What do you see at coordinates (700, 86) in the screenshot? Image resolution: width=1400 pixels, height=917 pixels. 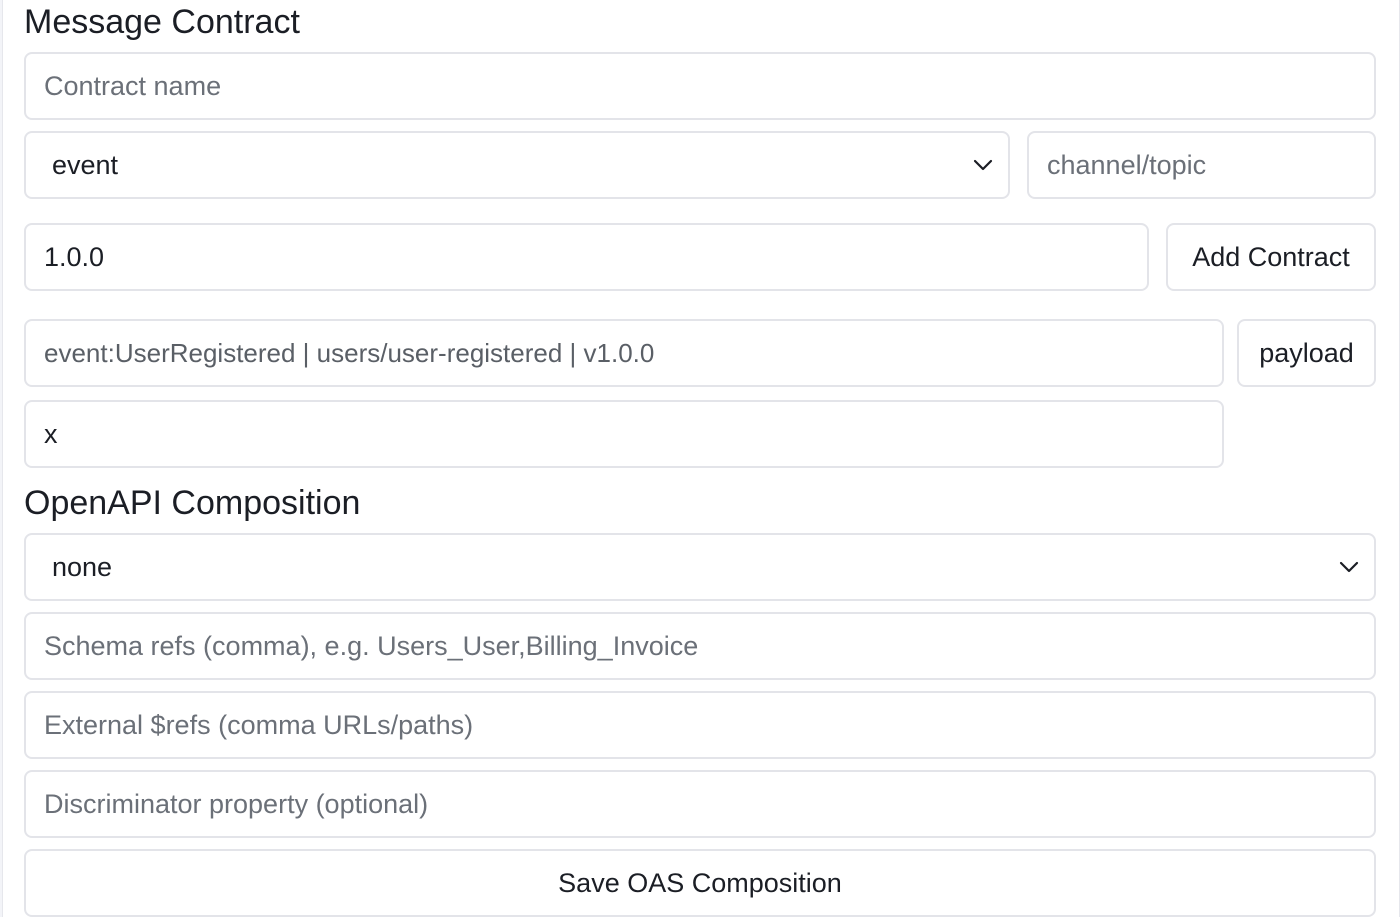 I see `contract-name-input: Contract name` at bounding box center [700, 86].